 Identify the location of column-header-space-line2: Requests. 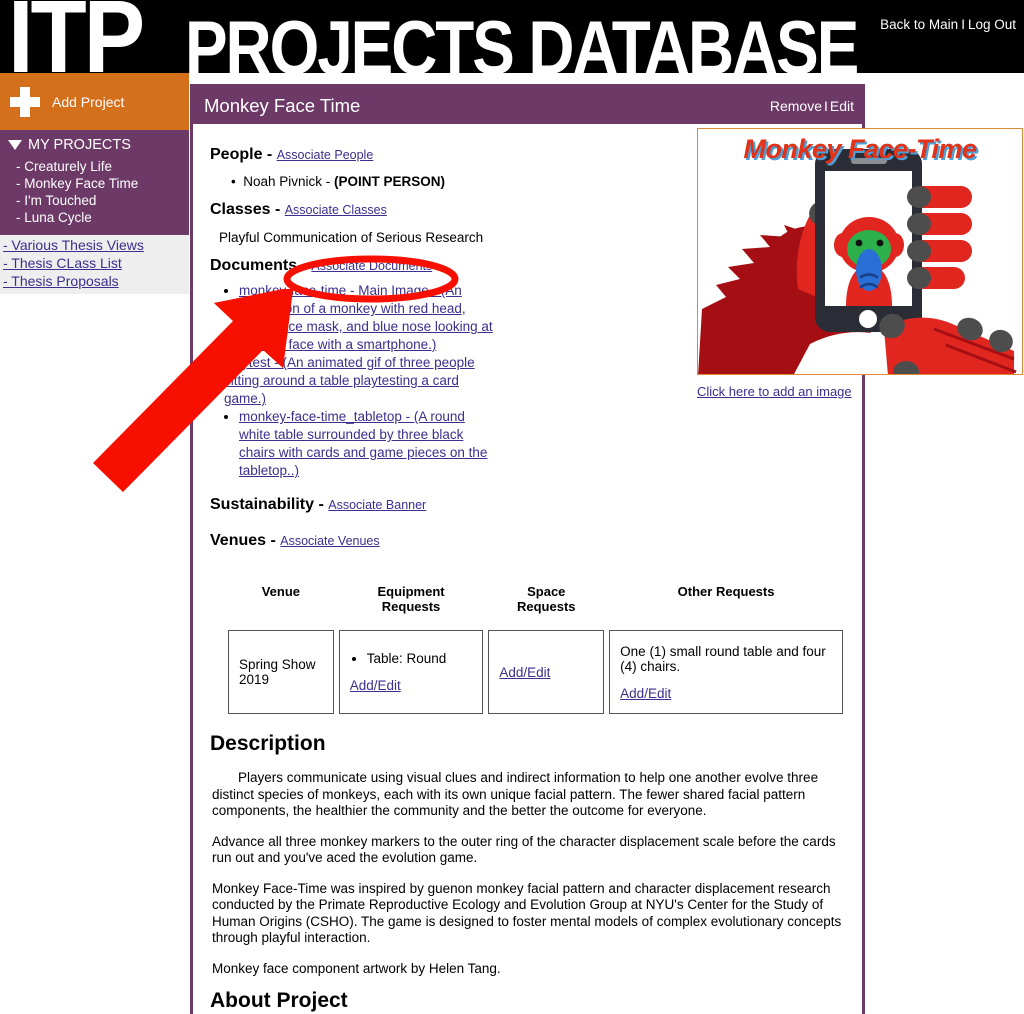
(546, 606).